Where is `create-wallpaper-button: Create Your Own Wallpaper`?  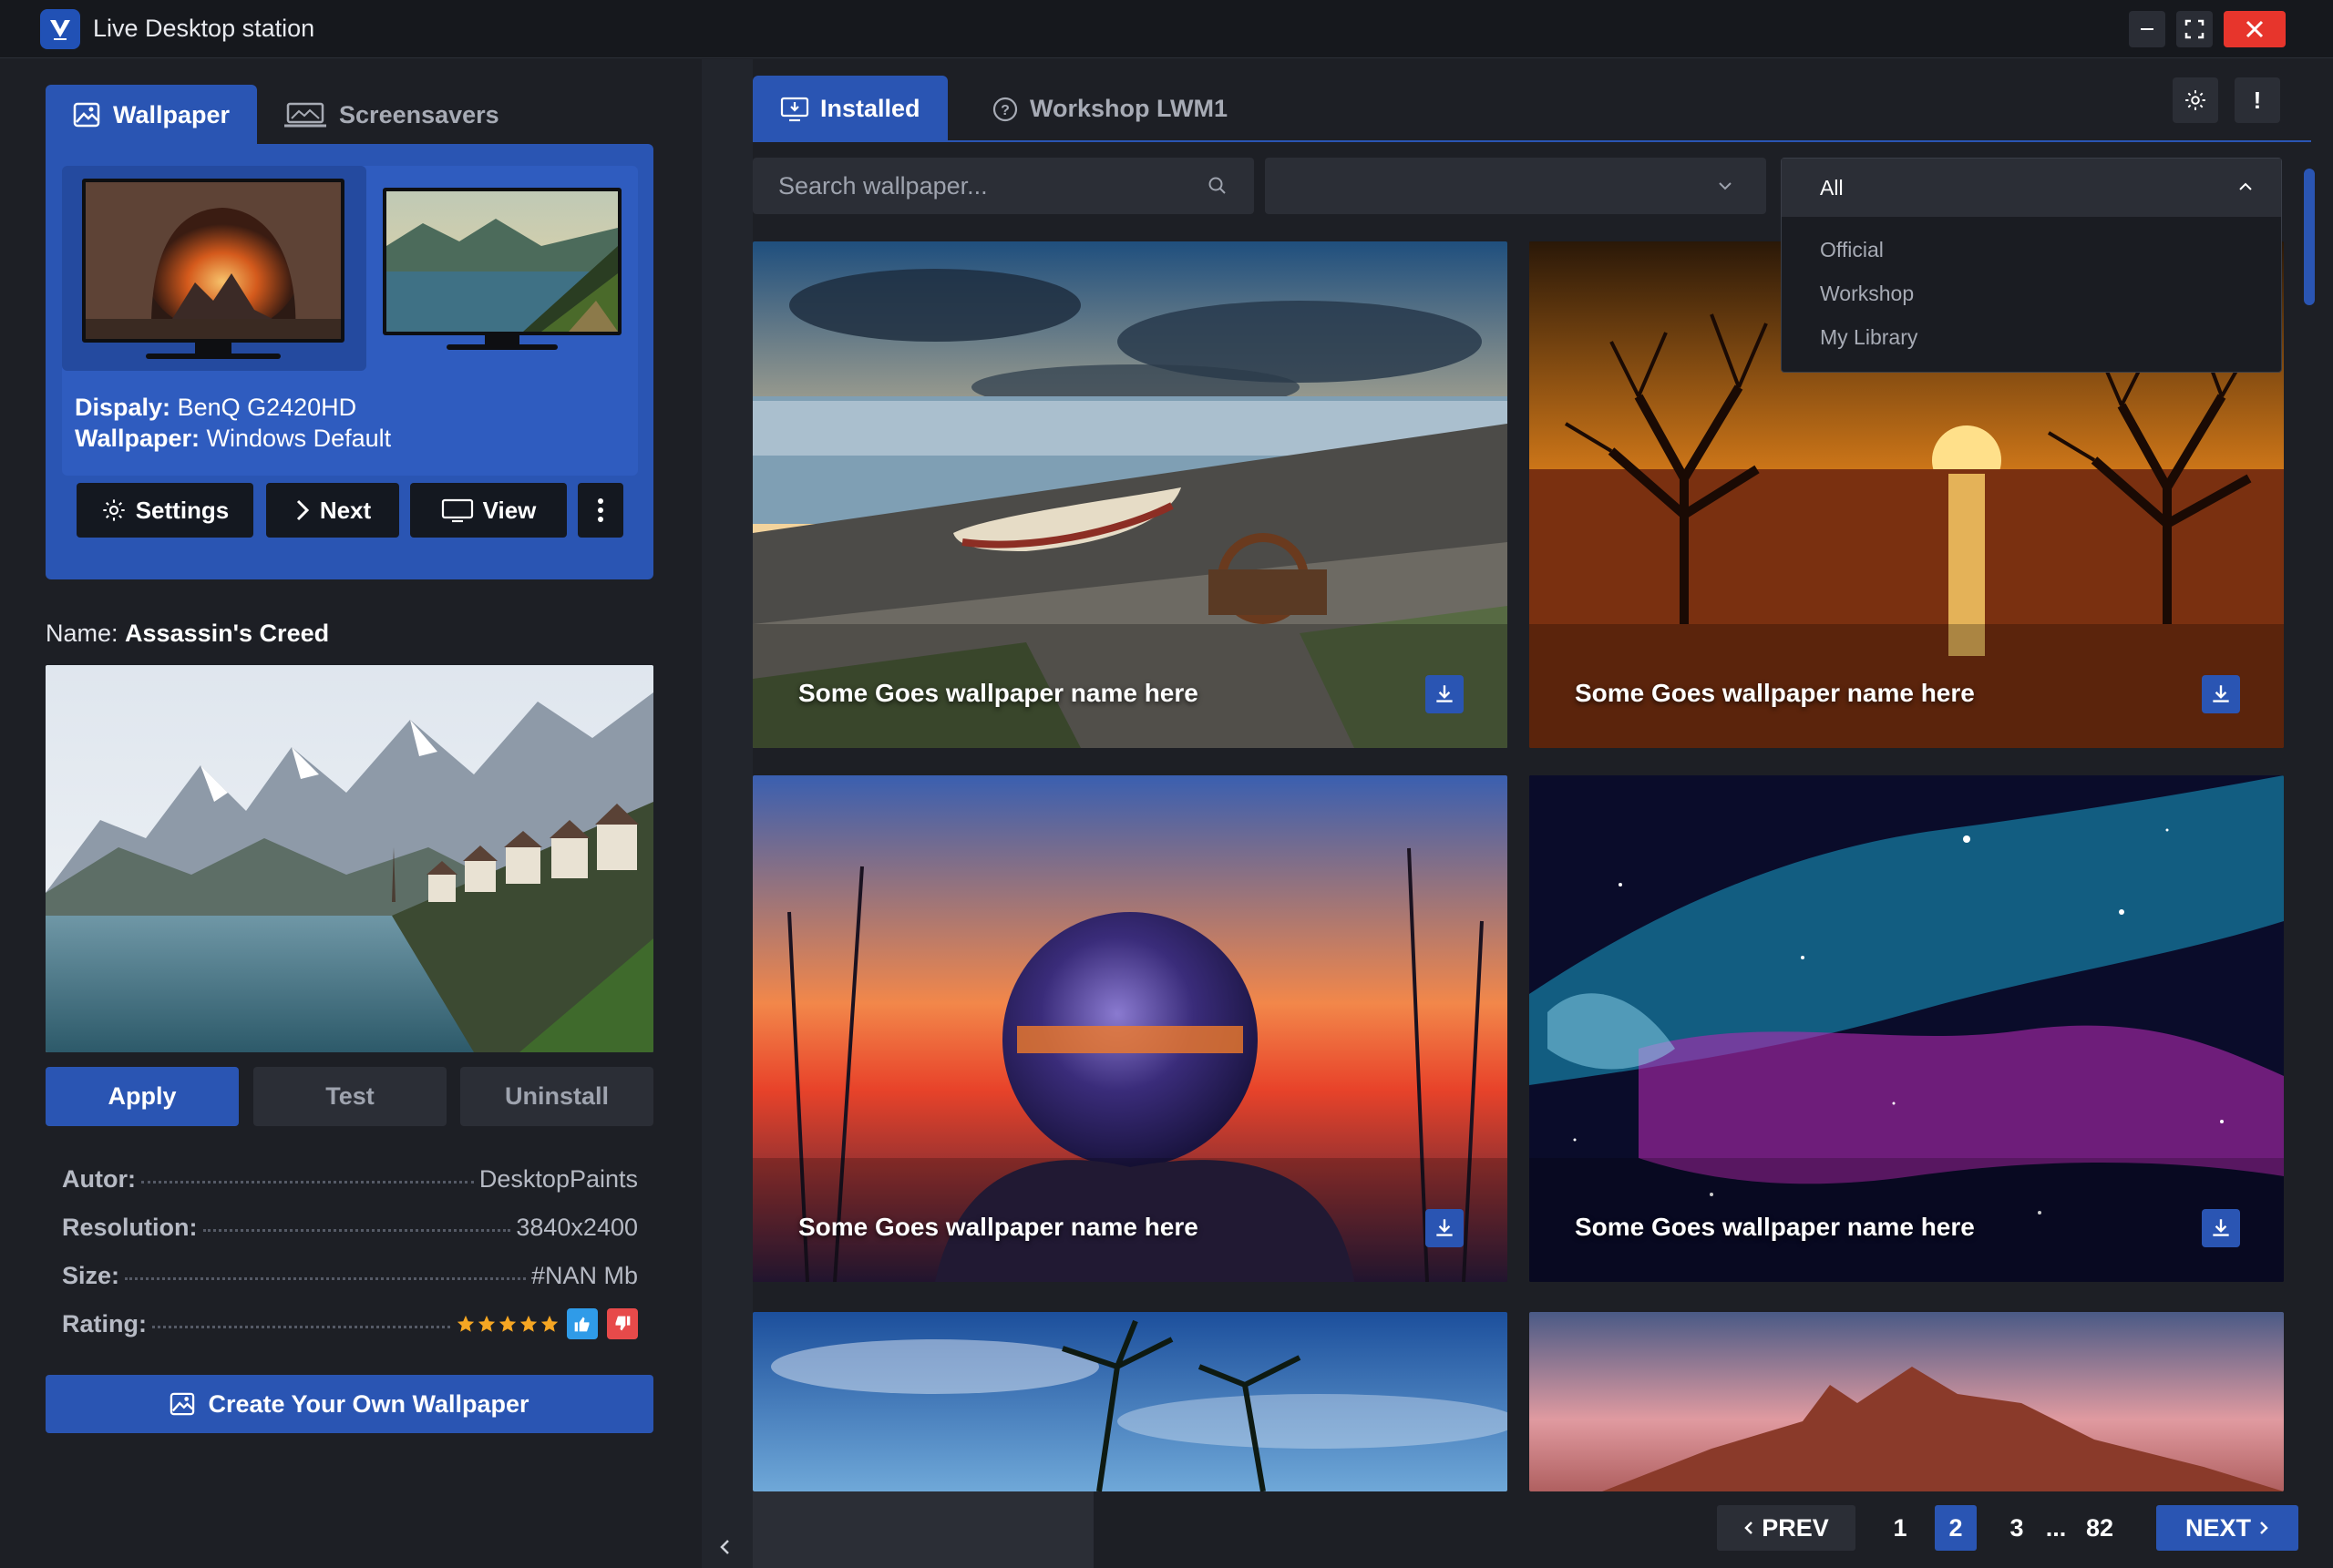
create-wallpaper-button: Create Your Own Wallpaper is located at coordinates (349, 1404).